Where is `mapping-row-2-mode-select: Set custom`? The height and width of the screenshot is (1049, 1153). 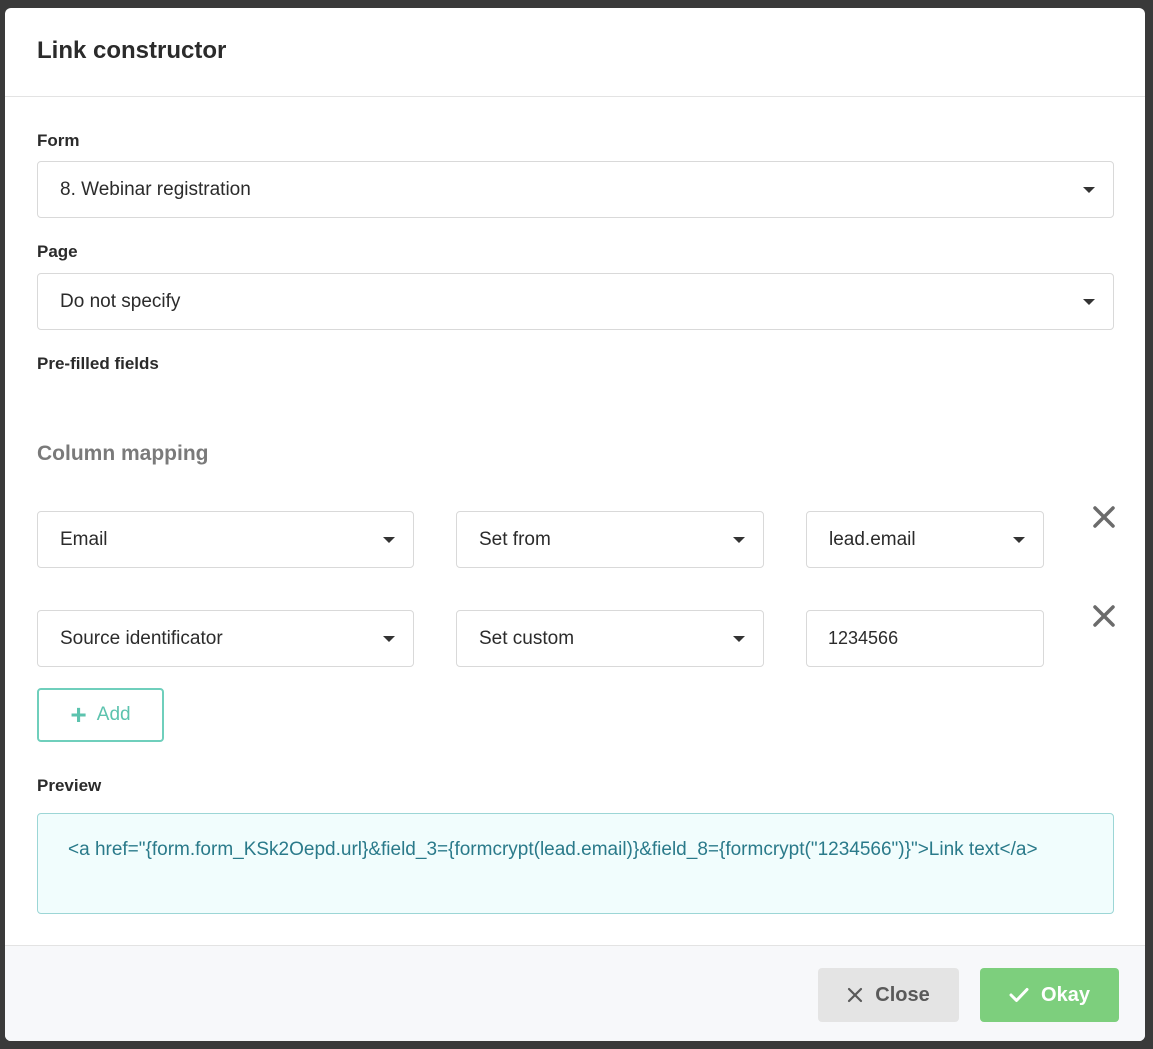 mapping-row-2-mode-select: Set custom is located at coordinates (610, 638).